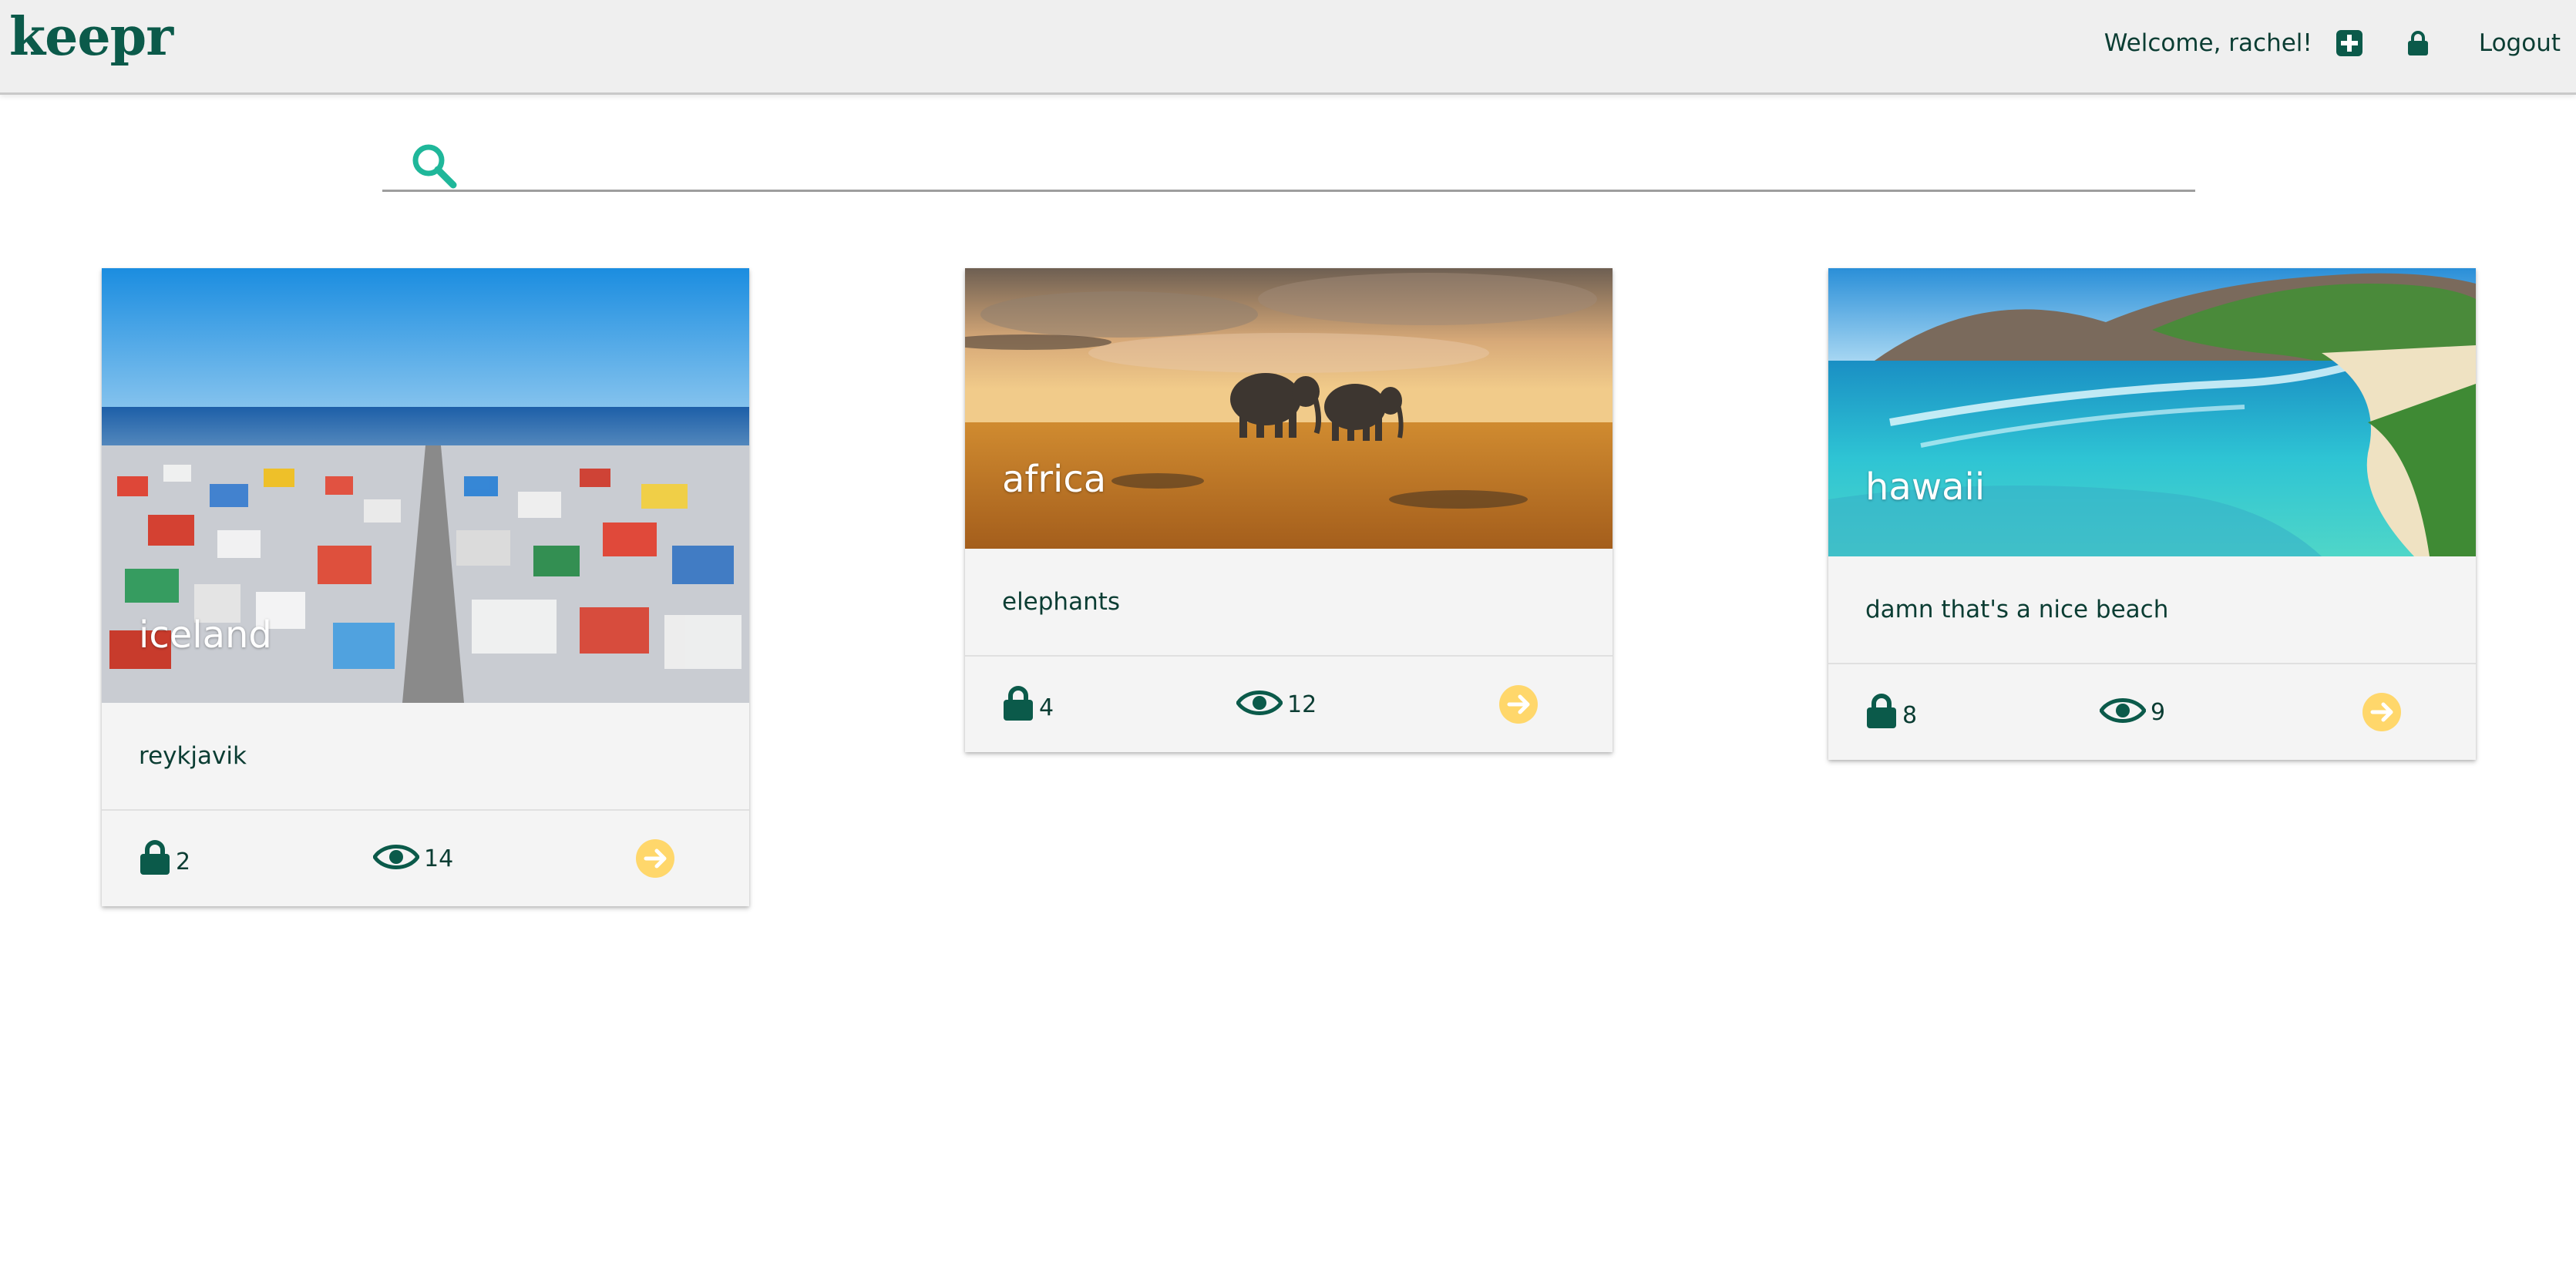 The width and height of the screenshot is (2576, 1287). Describe the element at coordinates (193, 756) in the screenshot. I see `card-description-text: reykjavik` at that location.